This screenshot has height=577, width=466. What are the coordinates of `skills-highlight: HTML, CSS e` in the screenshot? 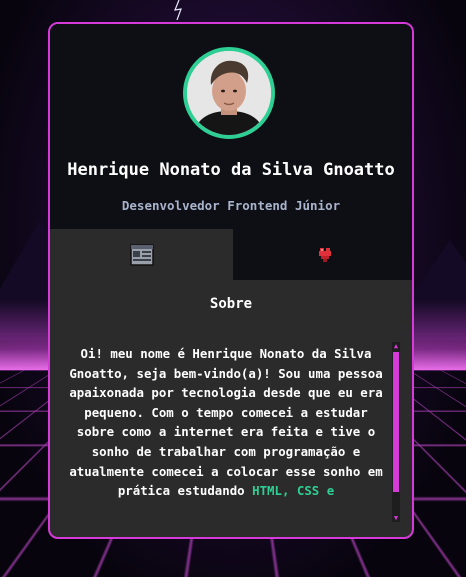 It's located at (293, 491).